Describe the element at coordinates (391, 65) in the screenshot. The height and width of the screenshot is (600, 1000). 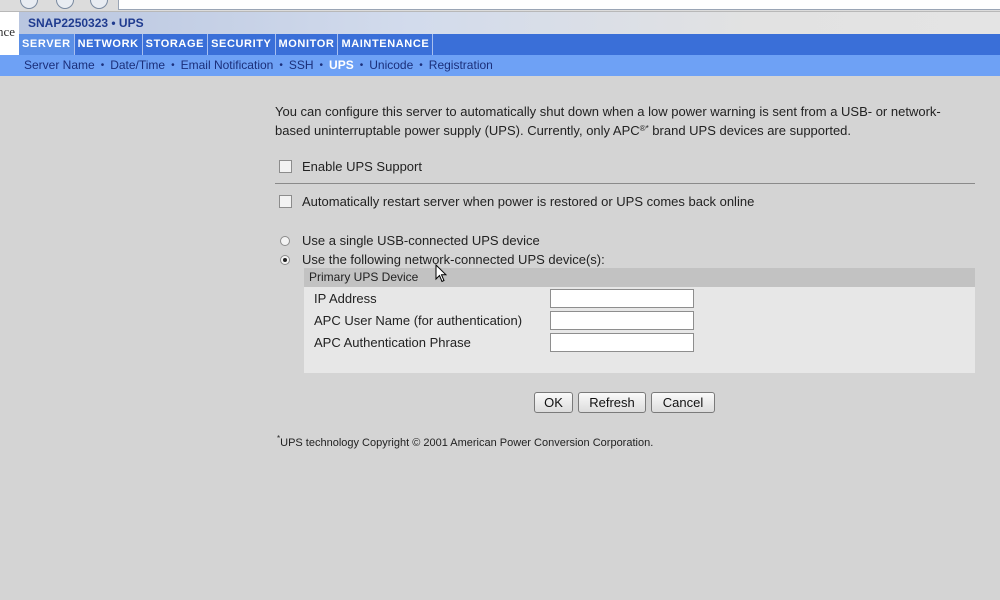
I see `subnav-unicode: Unicode` at that location.